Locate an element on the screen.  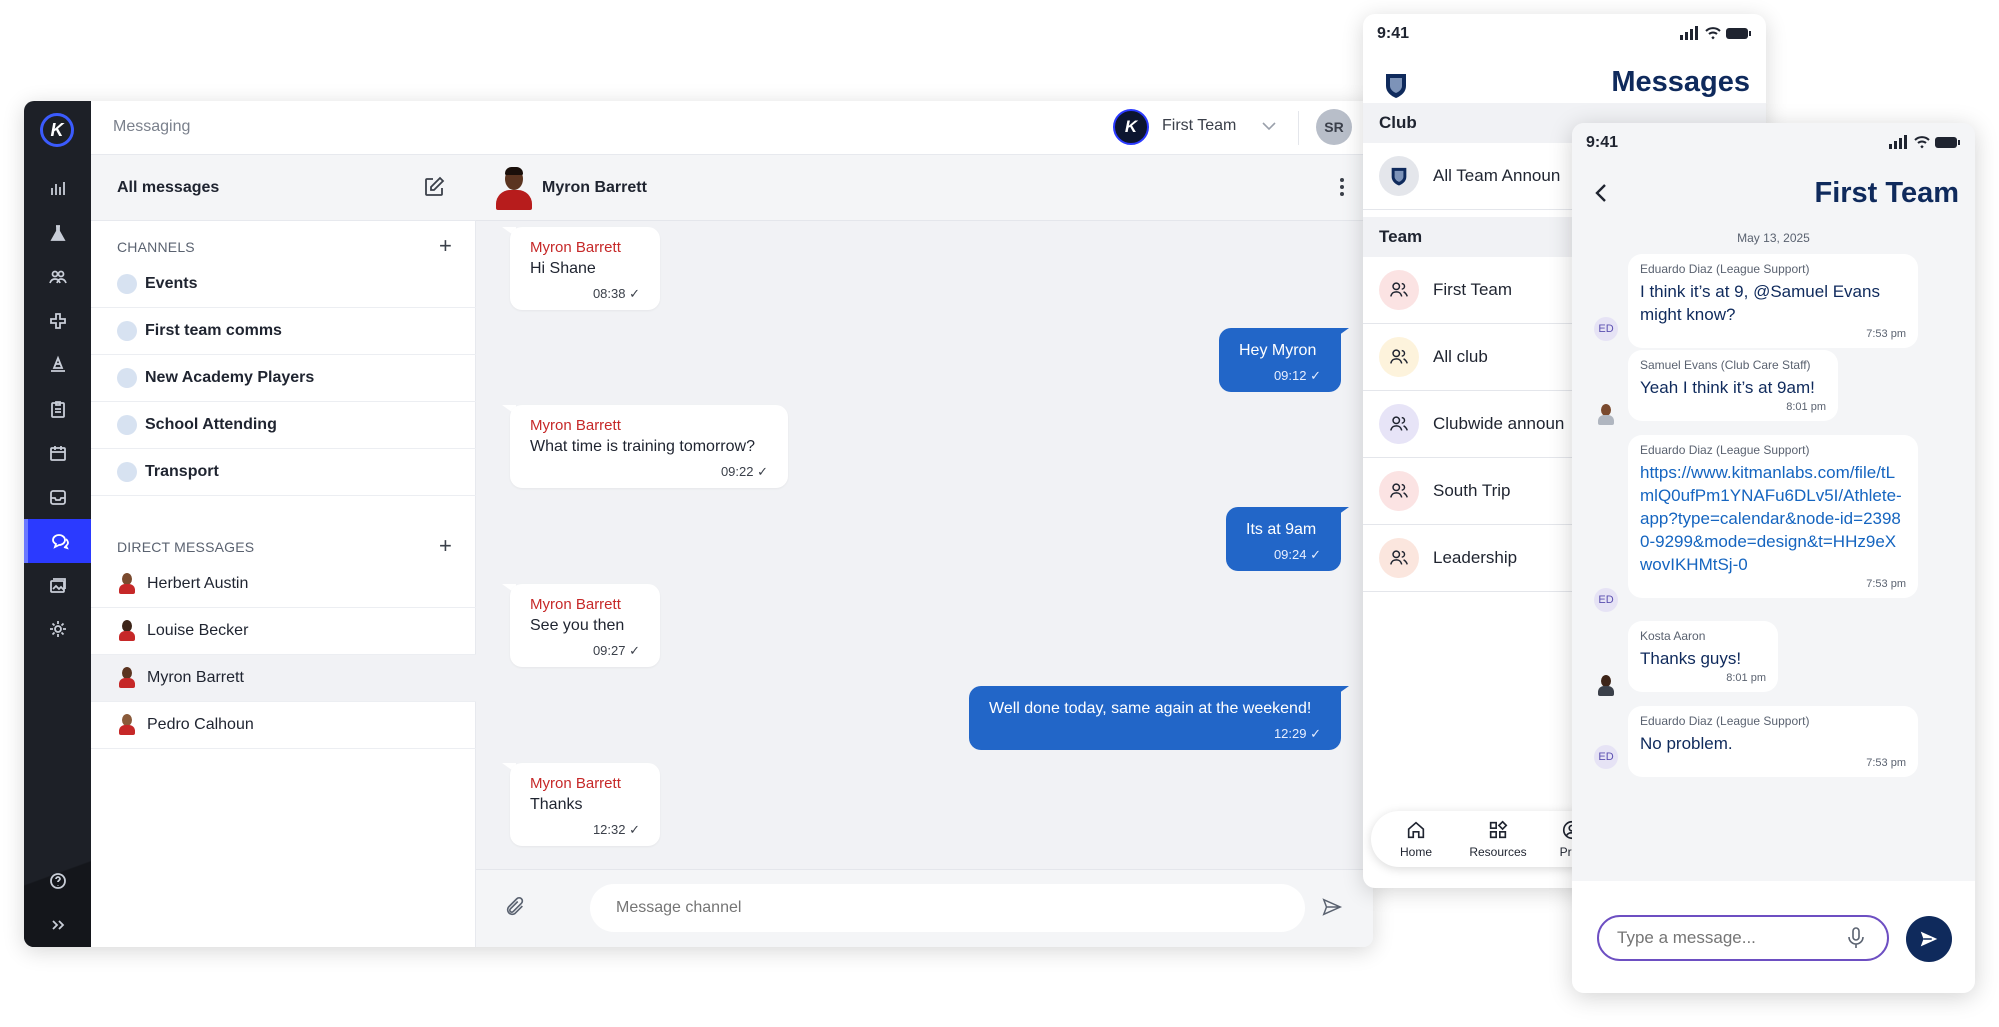
direct-message-item: Myron Barrett is located at coordinates (283, 678).